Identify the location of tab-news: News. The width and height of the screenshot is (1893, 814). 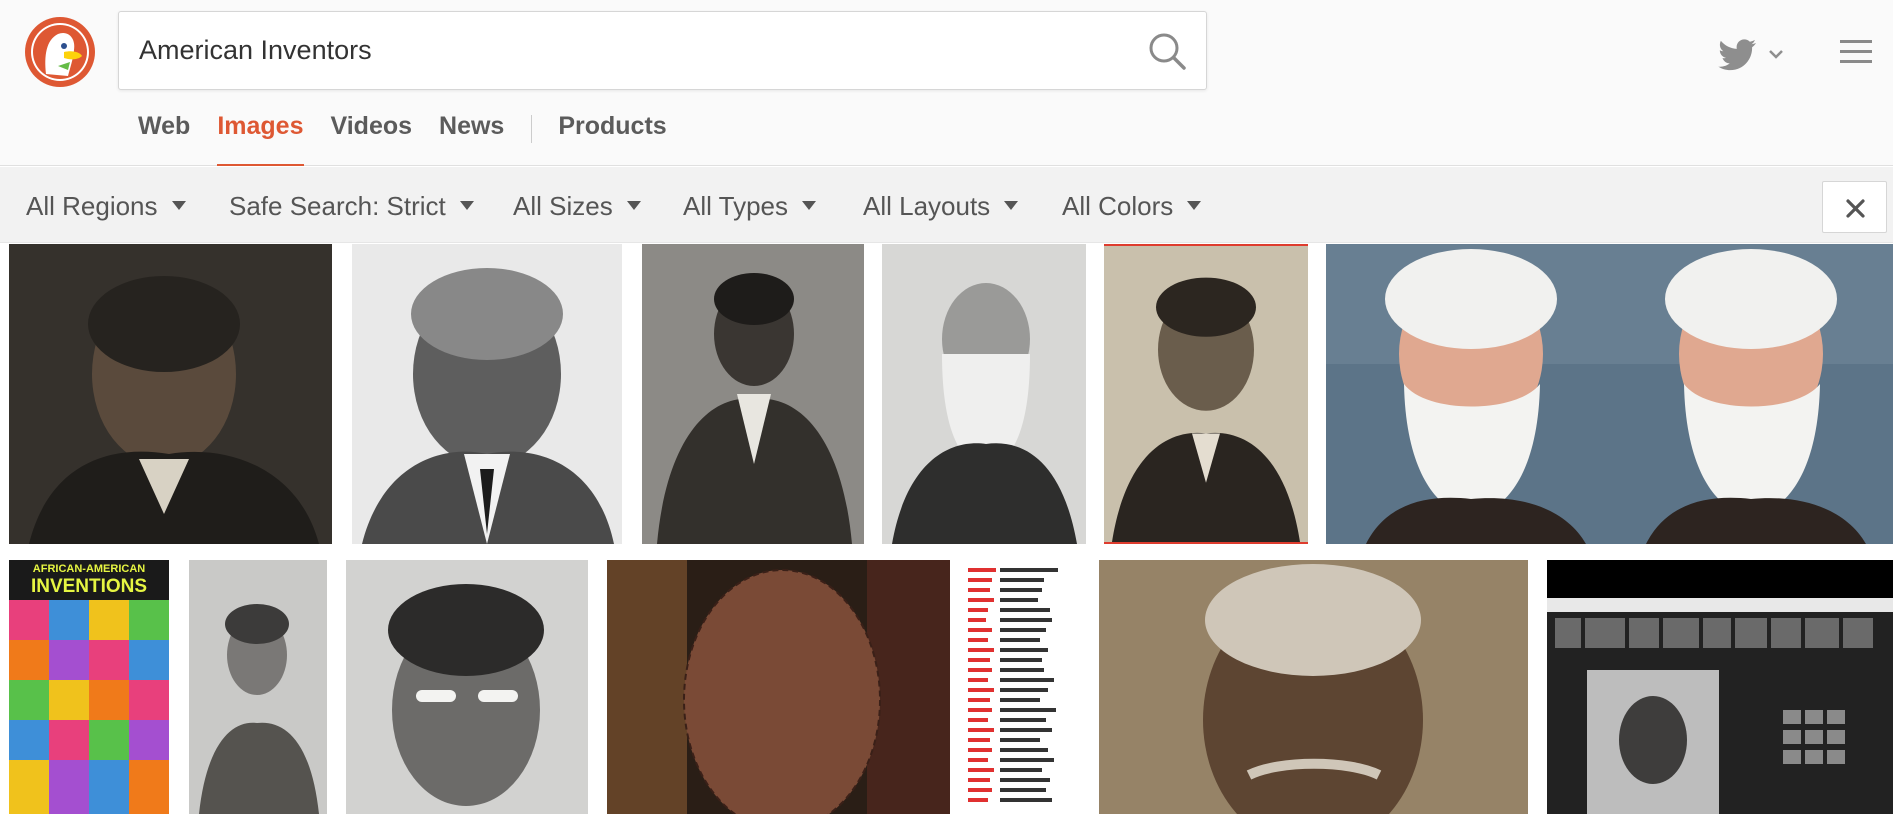
(471, 139).